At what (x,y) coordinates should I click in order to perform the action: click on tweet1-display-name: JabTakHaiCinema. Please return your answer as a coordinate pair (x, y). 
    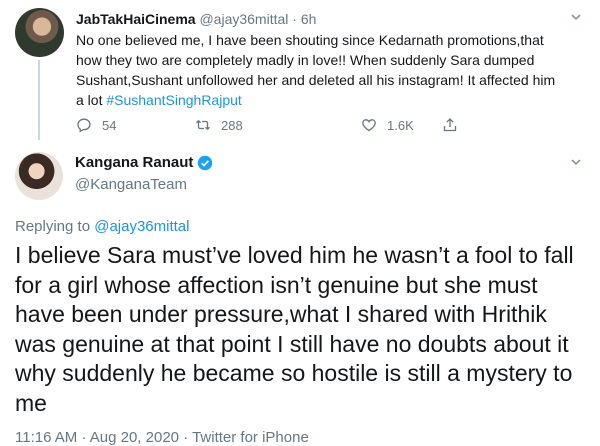
    Looking at the image, I should click on (136, 19).